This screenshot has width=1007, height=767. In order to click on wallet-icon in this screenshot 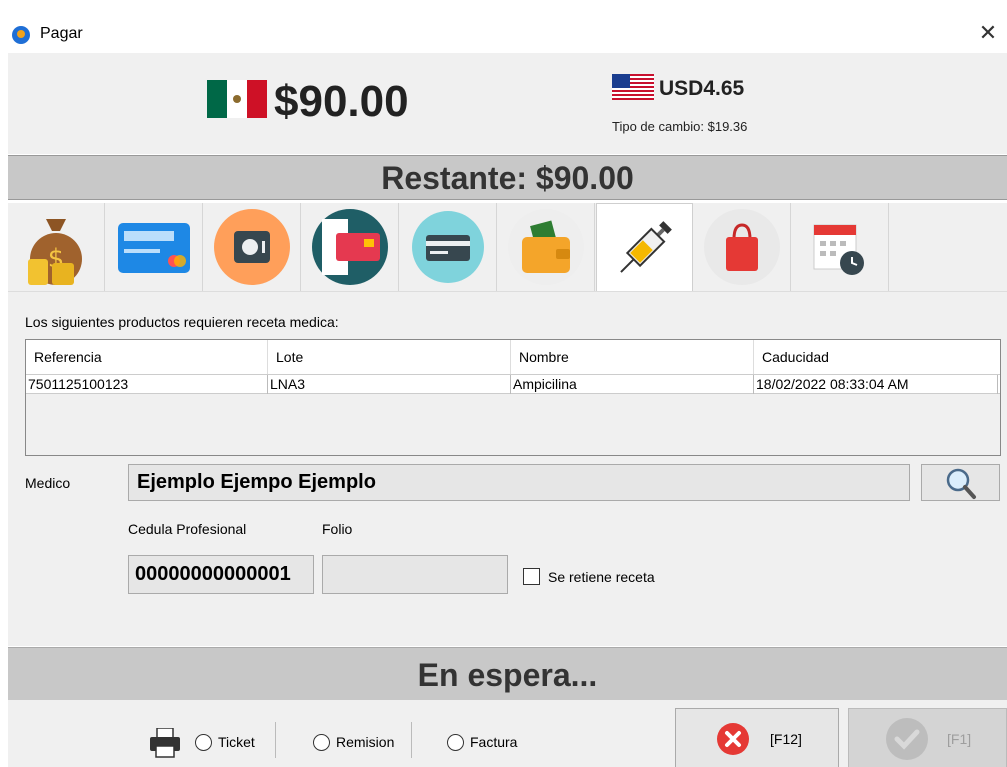, I will do `click(546, 247)`.